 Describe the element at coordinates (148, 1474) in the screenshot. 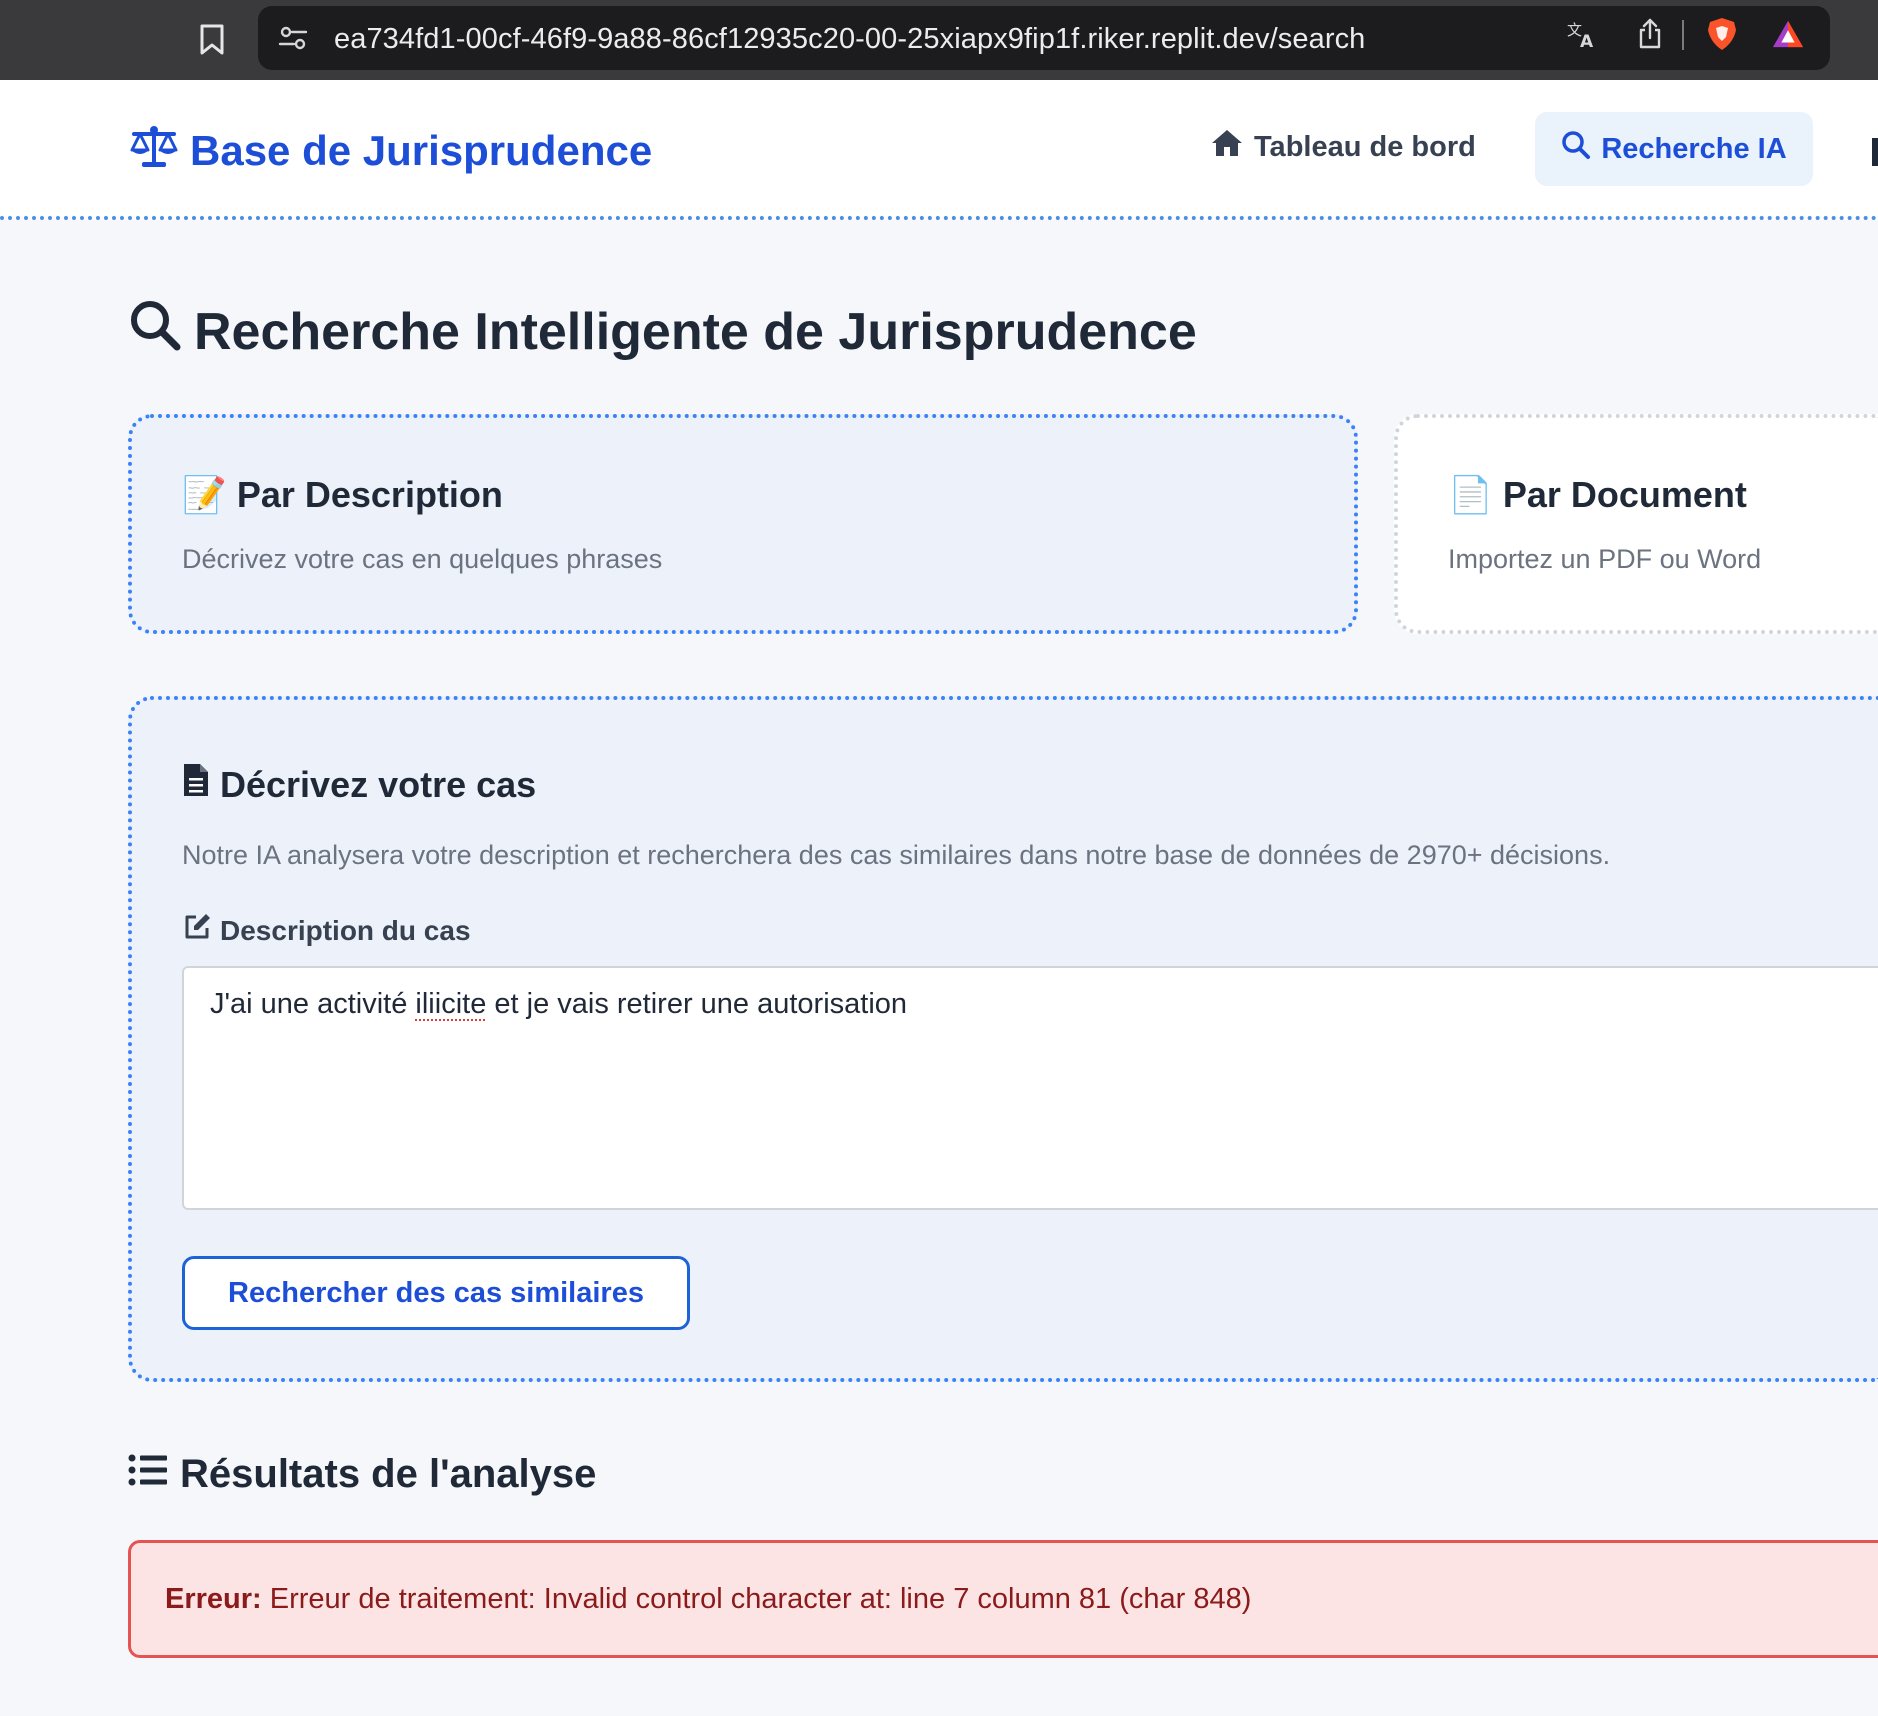

I see `list-icon` at that location.